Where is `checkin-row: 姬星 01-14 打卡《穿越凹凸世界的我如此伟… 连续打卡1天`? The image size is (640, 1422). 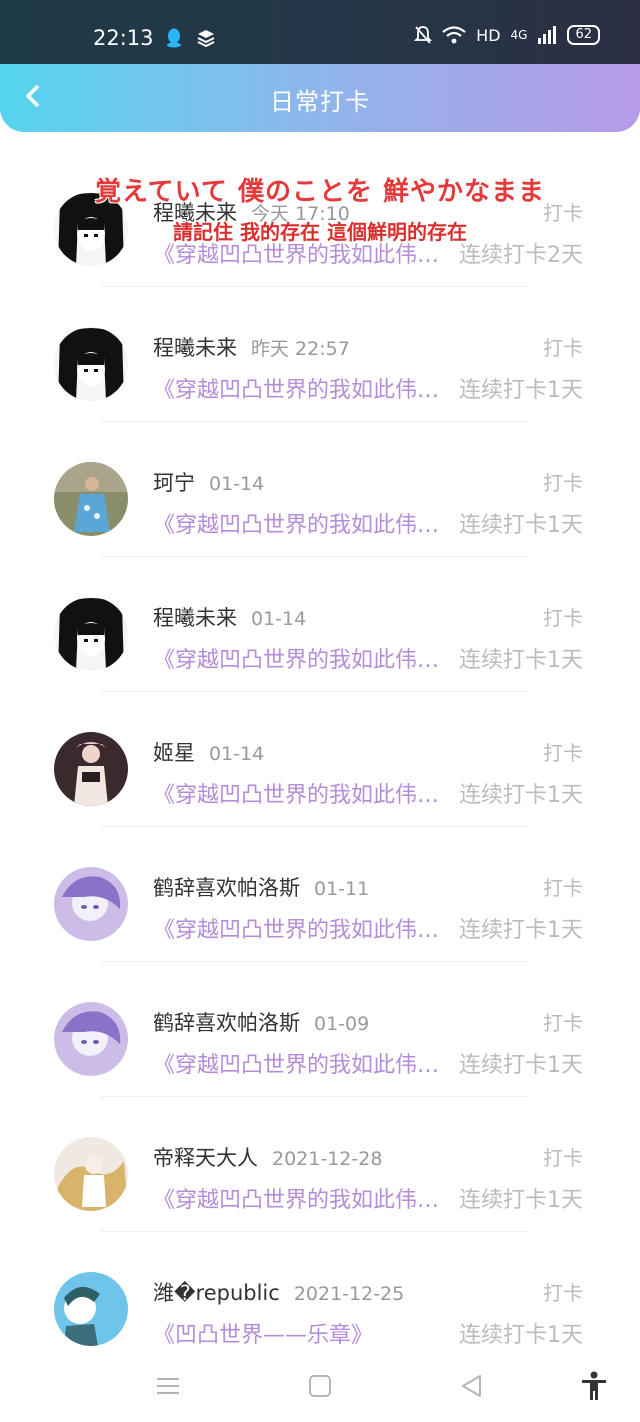
checkin-row: 姬星 01-14 打卡《穿越凹凸世界的我如此伟… 连续打卡1天 is located at coordinates (320, 759).